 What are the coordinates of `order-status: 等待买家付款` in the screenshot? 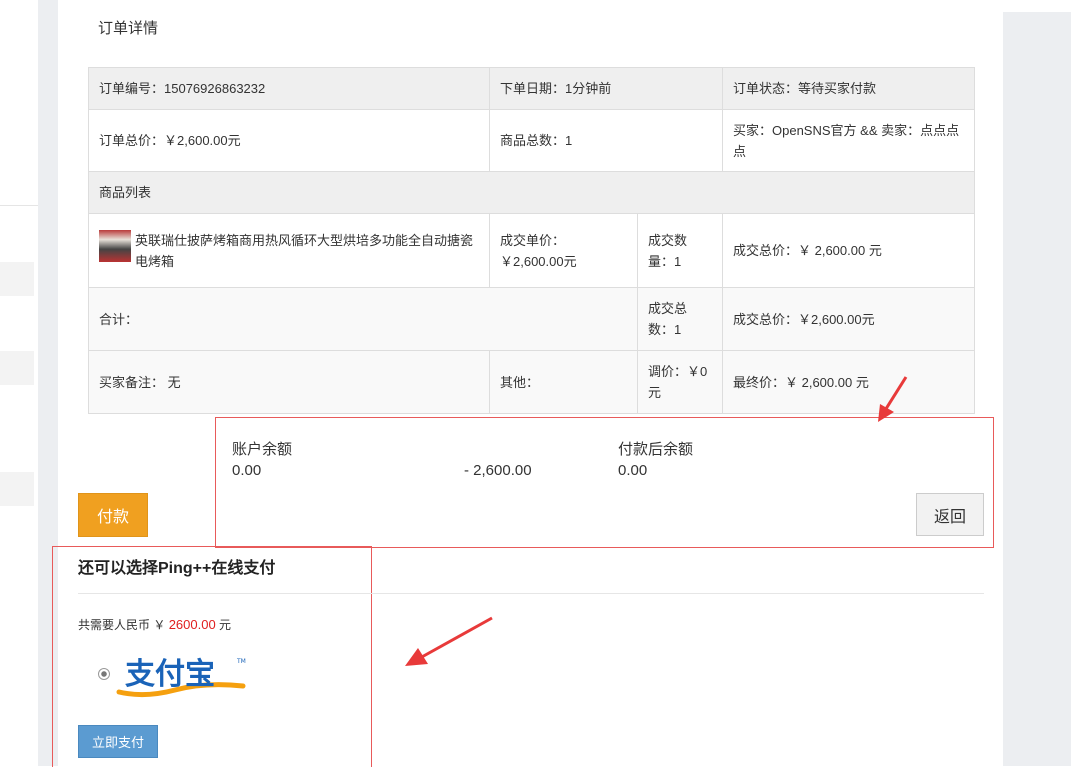 It's located at (837, 88).